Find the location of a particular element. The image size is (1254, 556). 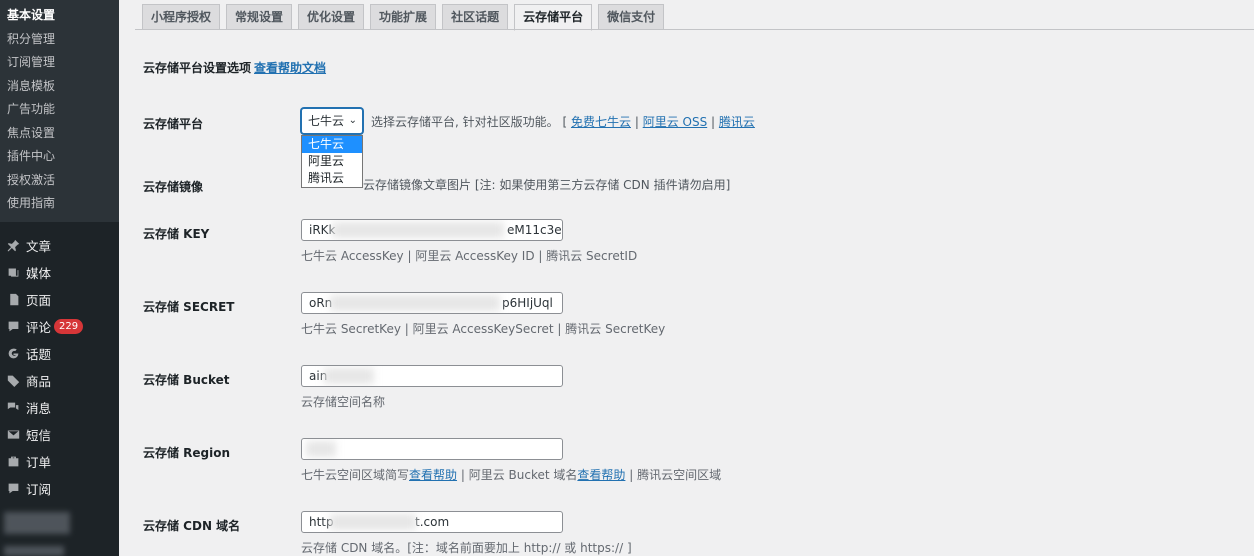

menu-item-comments: 评论 229 is located at coordinates (59, 326).